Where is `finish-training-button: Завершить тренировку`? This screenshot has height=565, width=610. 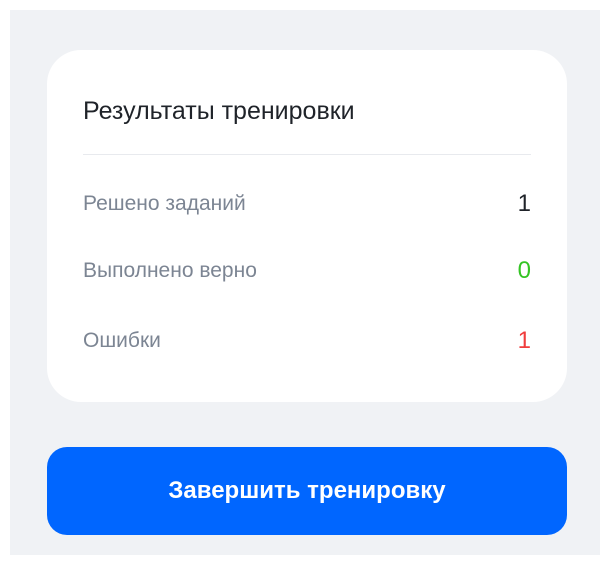
finish-training-button: Завершить тренировку is located at coordinates (307, 491).